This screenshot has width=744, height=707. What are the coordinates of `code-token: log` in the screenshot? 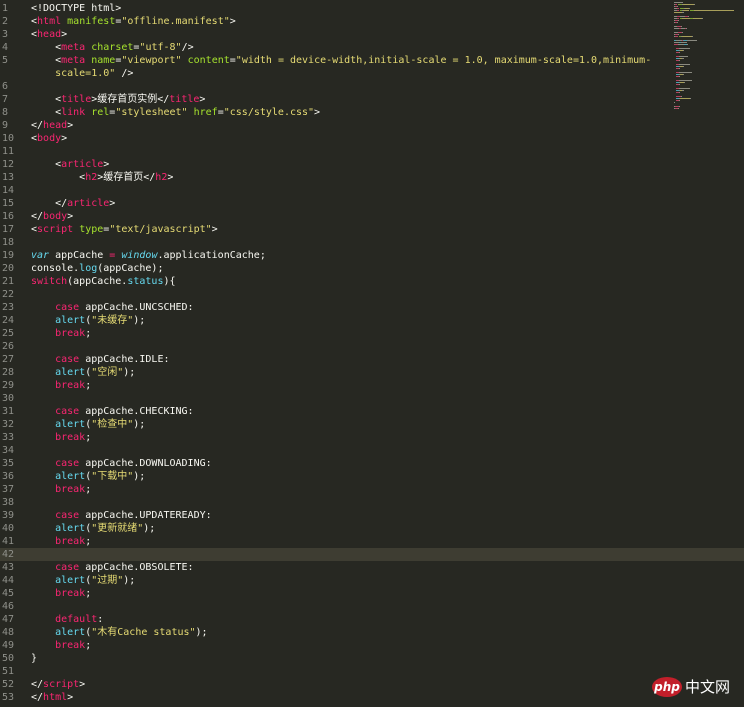 It's located at (88, 268).